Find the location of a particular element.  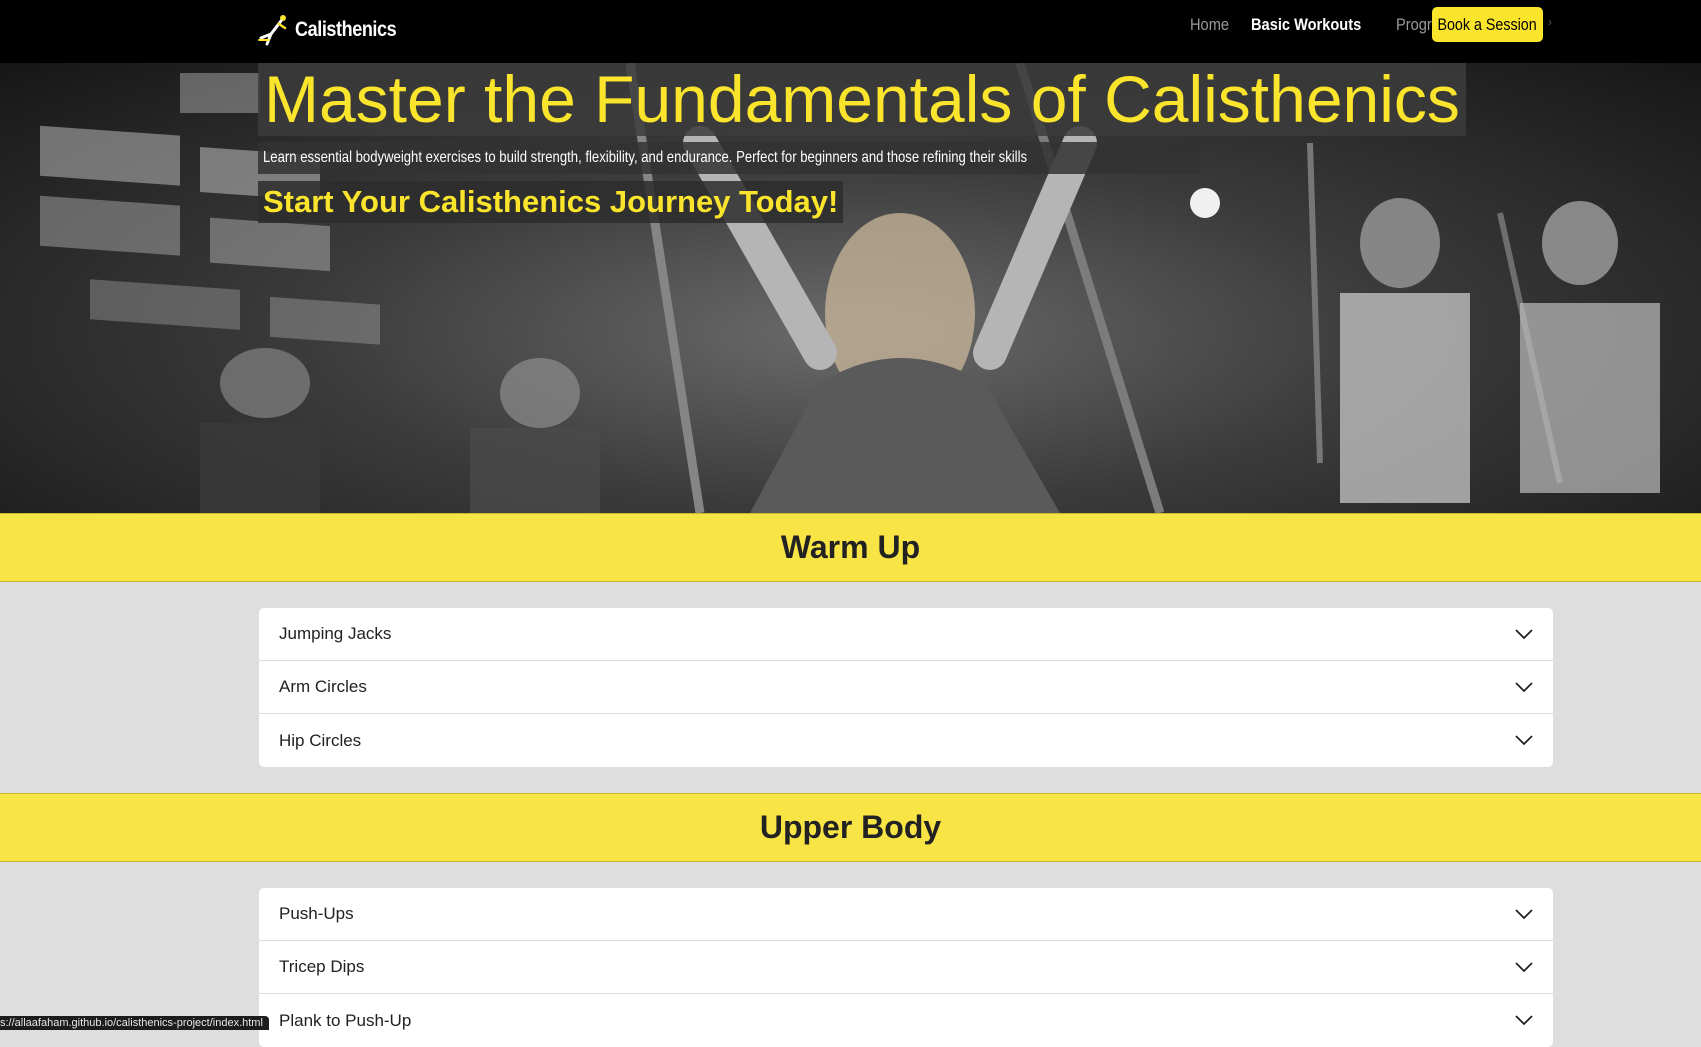

chevron-right-icon: › is located at coordinates (1550, 22).